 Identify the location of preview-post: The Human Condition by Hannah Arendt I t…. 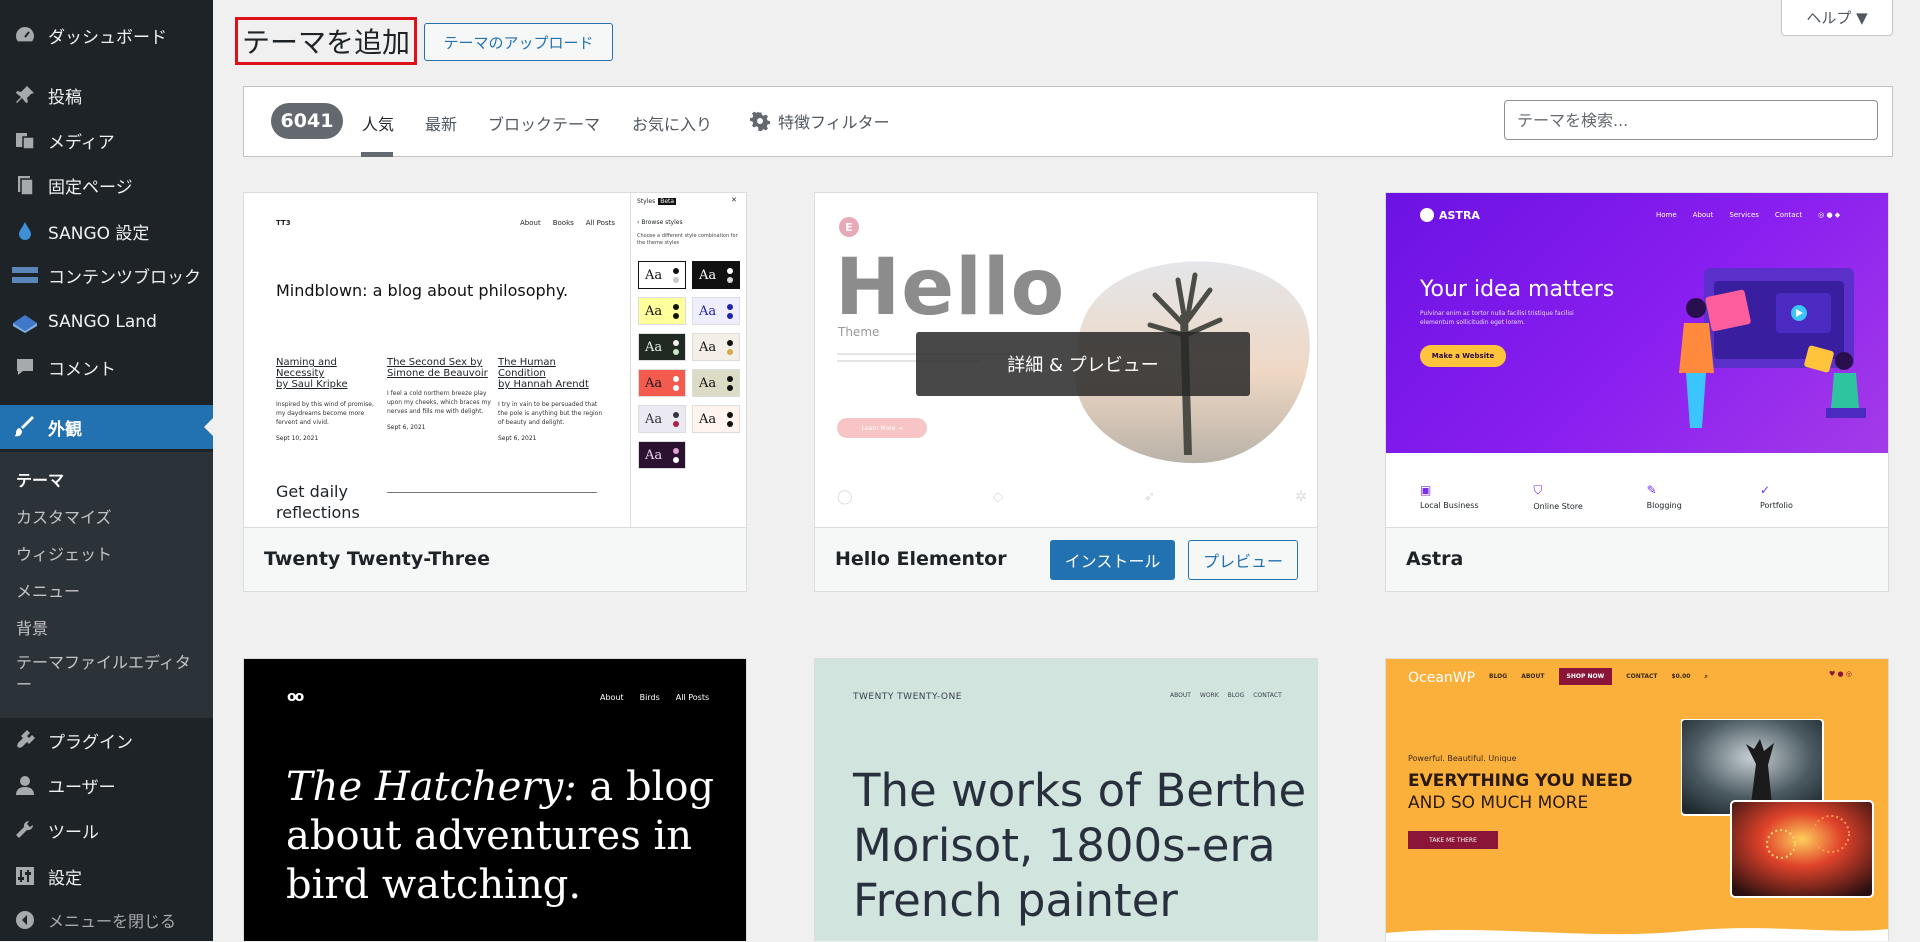
(551, 399).